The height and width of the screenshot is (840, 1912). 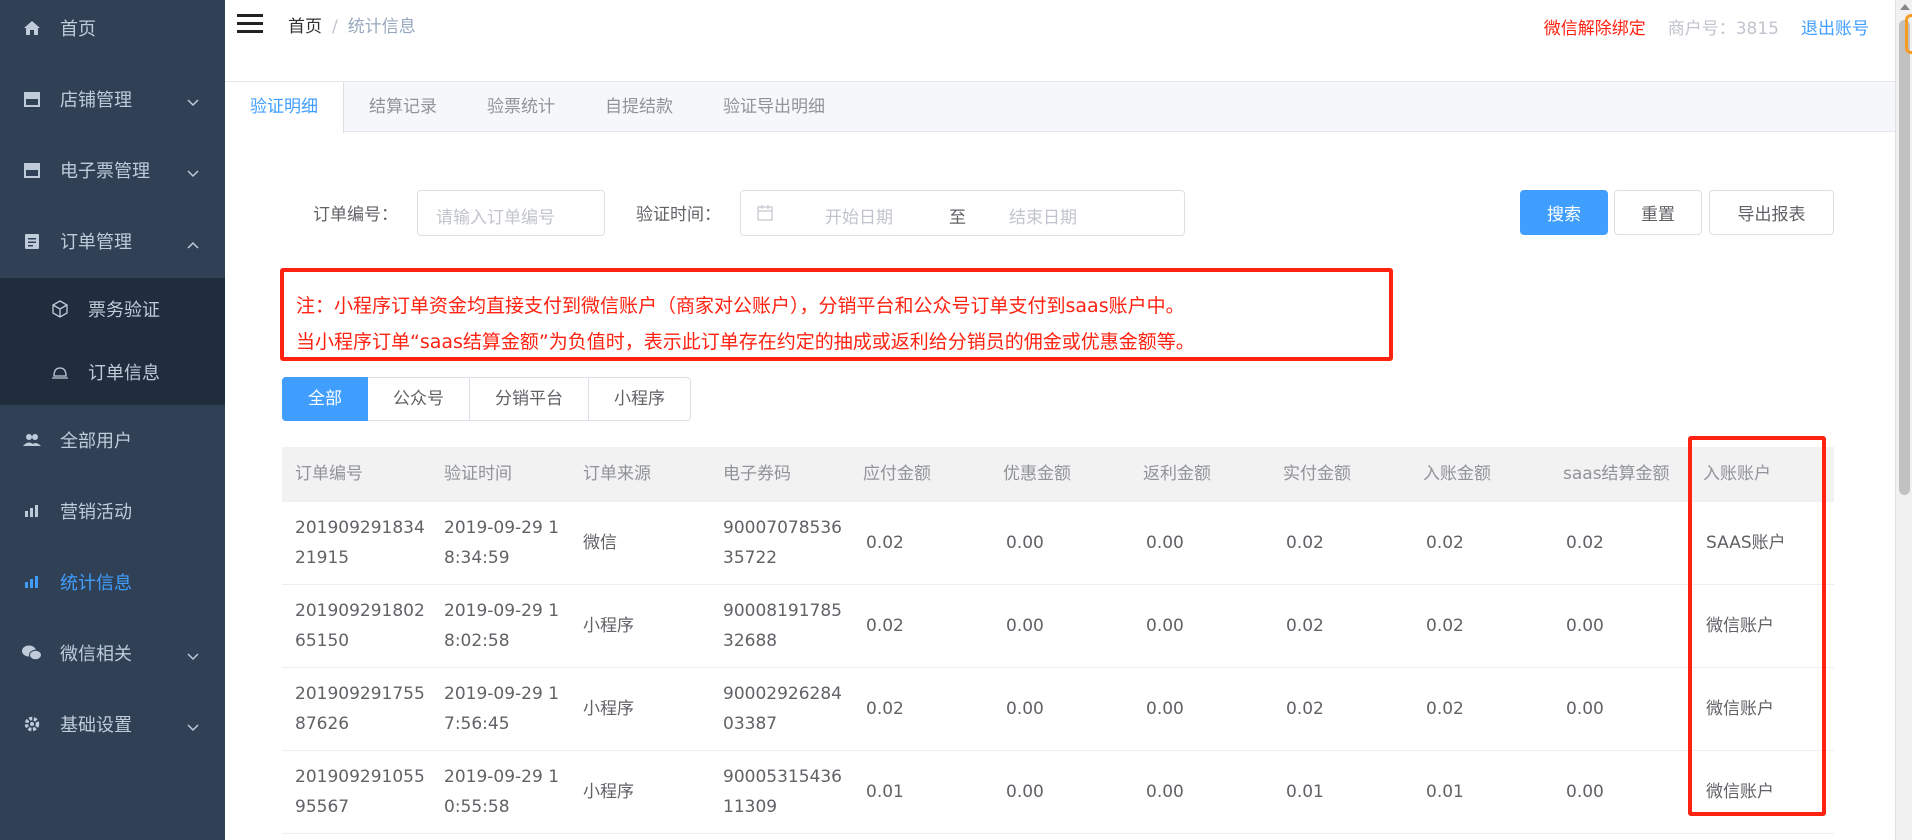 I want to click on source-all-button: 全部, so click(x=325, y=399).